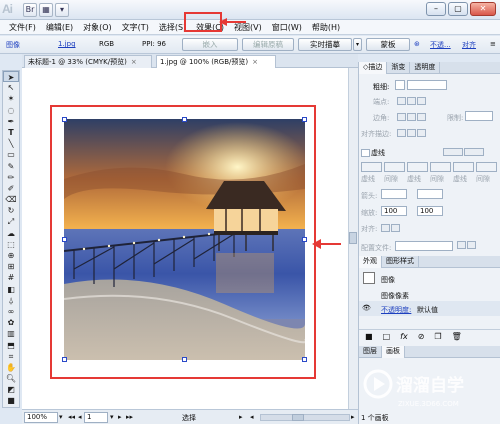 The width and height of the screenshot is (500, 424). I want to click on selection-tool-icon: ➤, so click(11, 77).